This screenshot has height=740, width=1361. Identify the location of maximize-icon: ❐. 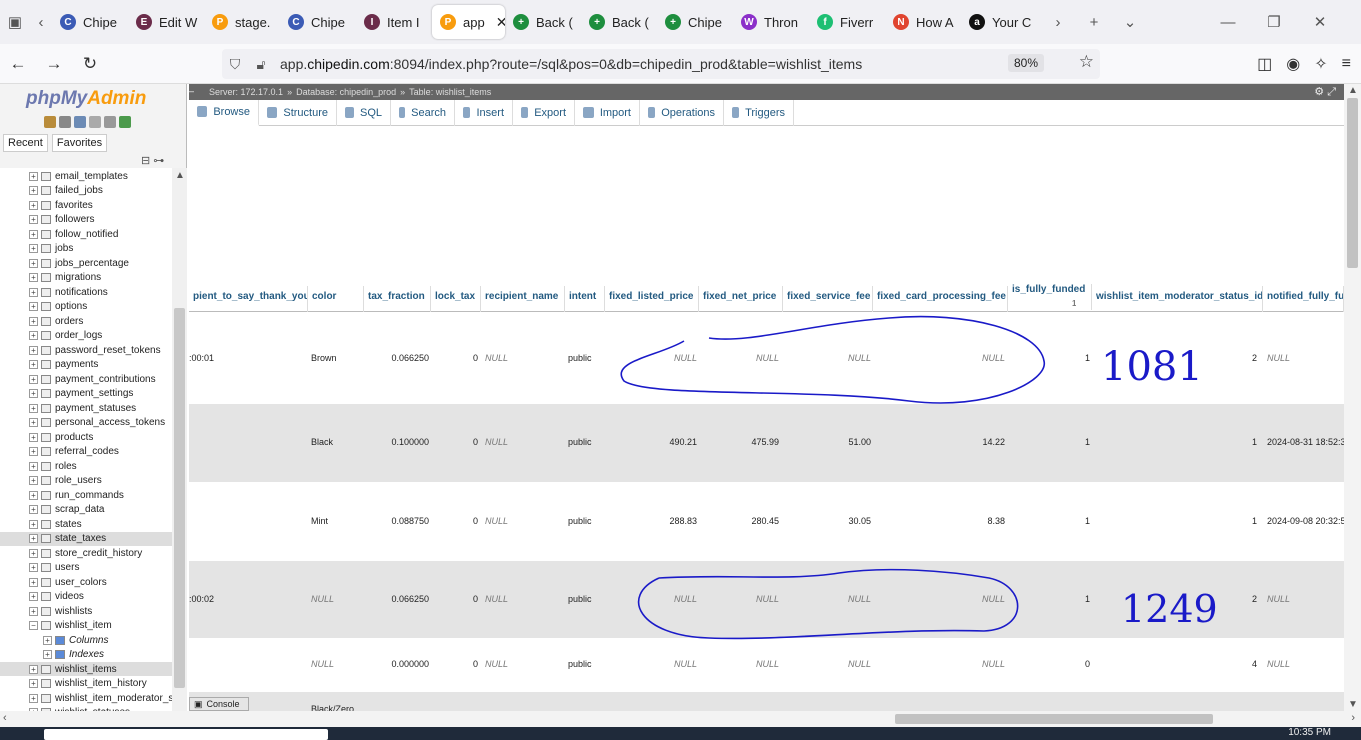
(1274, 22).